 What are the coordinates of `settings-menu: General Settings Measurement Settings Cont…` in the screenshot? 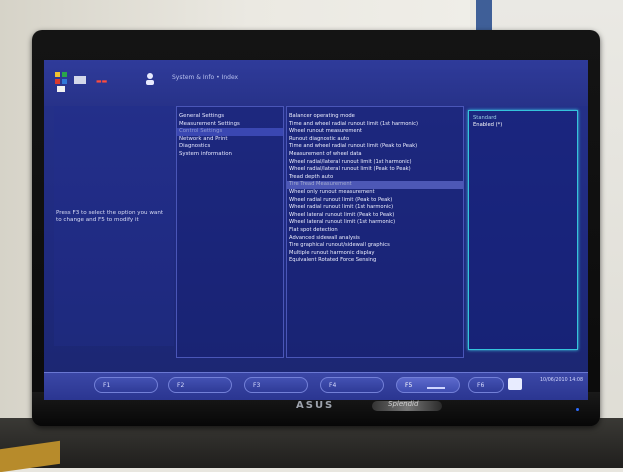 It's located at (230, 232).